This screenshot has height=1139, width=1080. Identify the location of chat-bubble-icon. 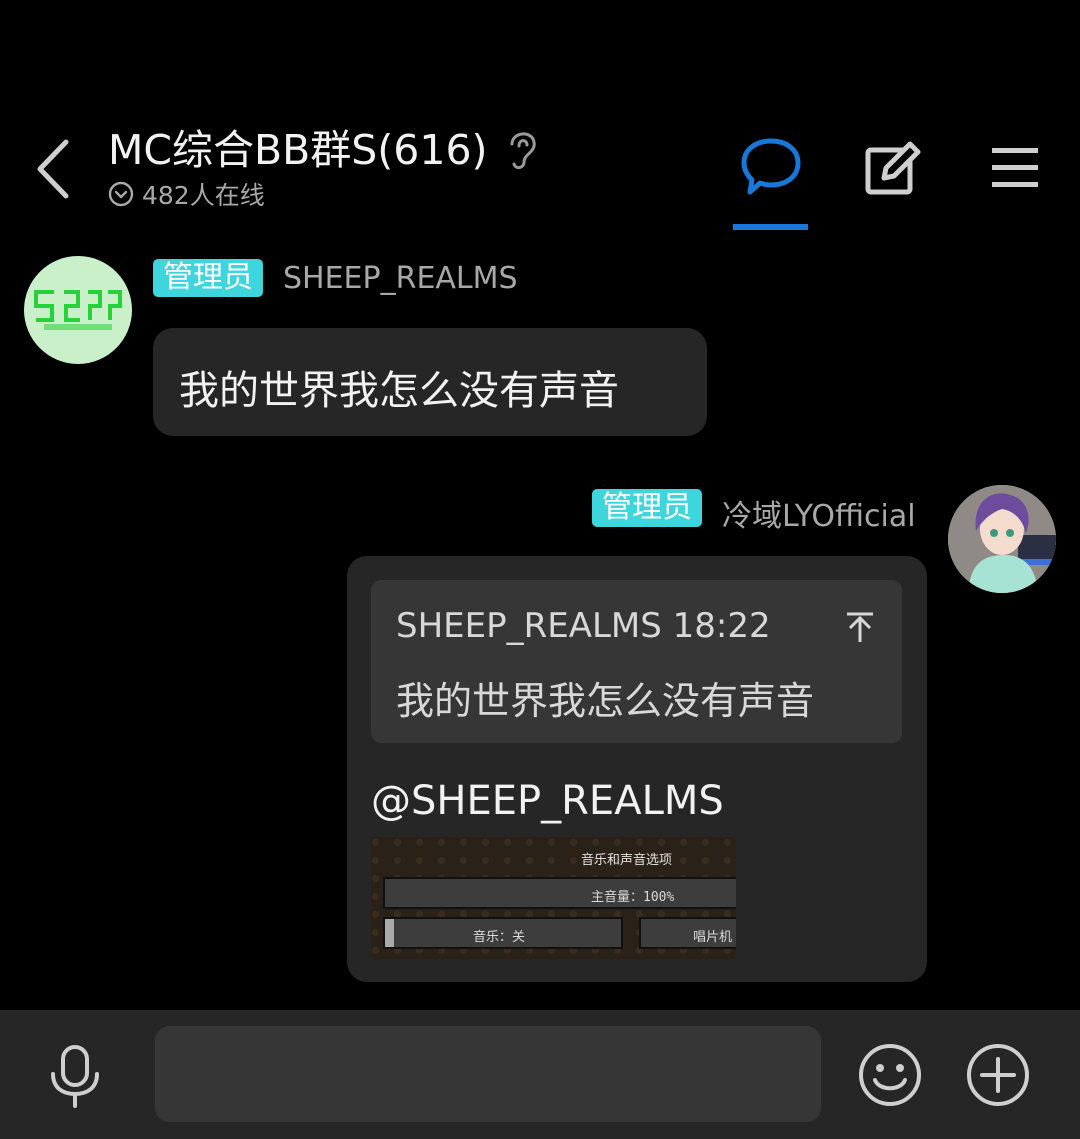
(771, 167).